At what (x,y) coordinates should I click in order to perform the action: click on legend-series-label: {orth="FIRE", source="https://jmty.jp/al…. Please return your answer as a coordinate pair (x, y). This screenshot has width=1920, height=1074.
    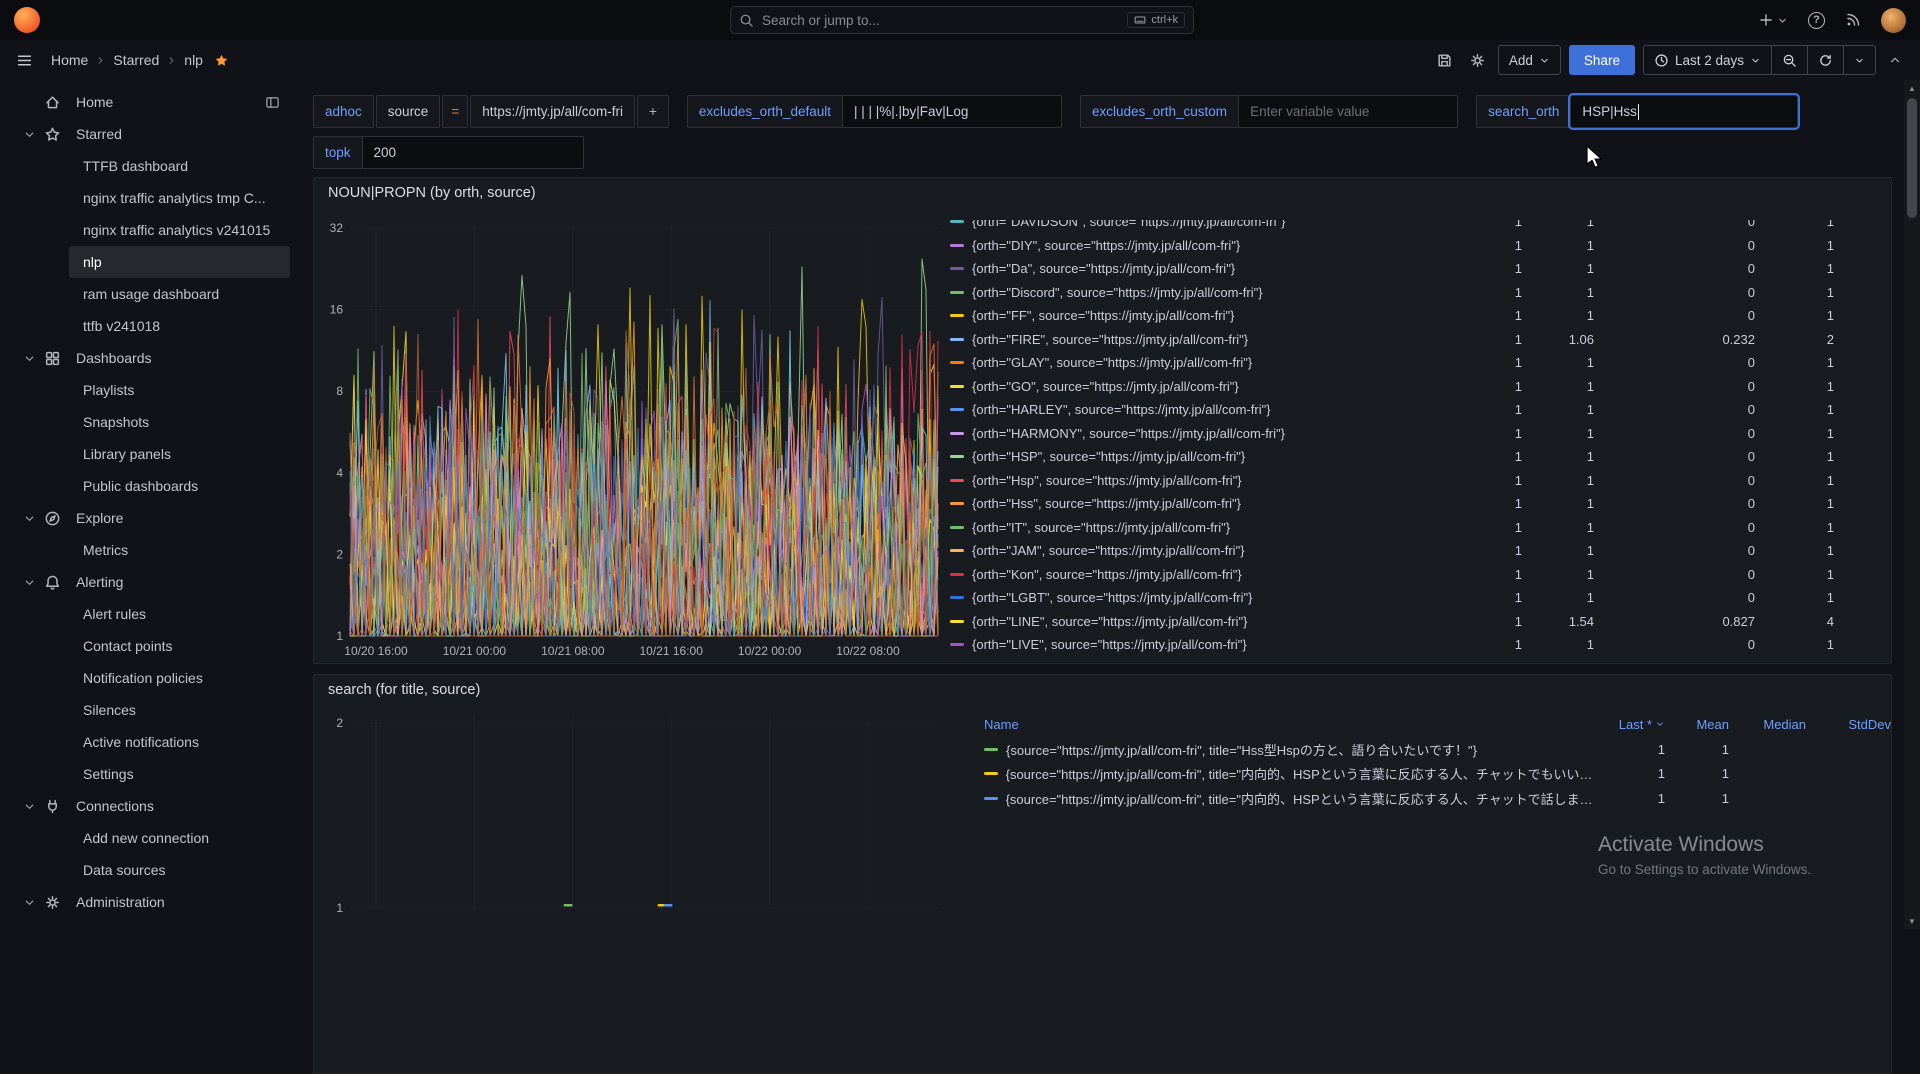
    Looking at the image, I should click on (1222, 339).